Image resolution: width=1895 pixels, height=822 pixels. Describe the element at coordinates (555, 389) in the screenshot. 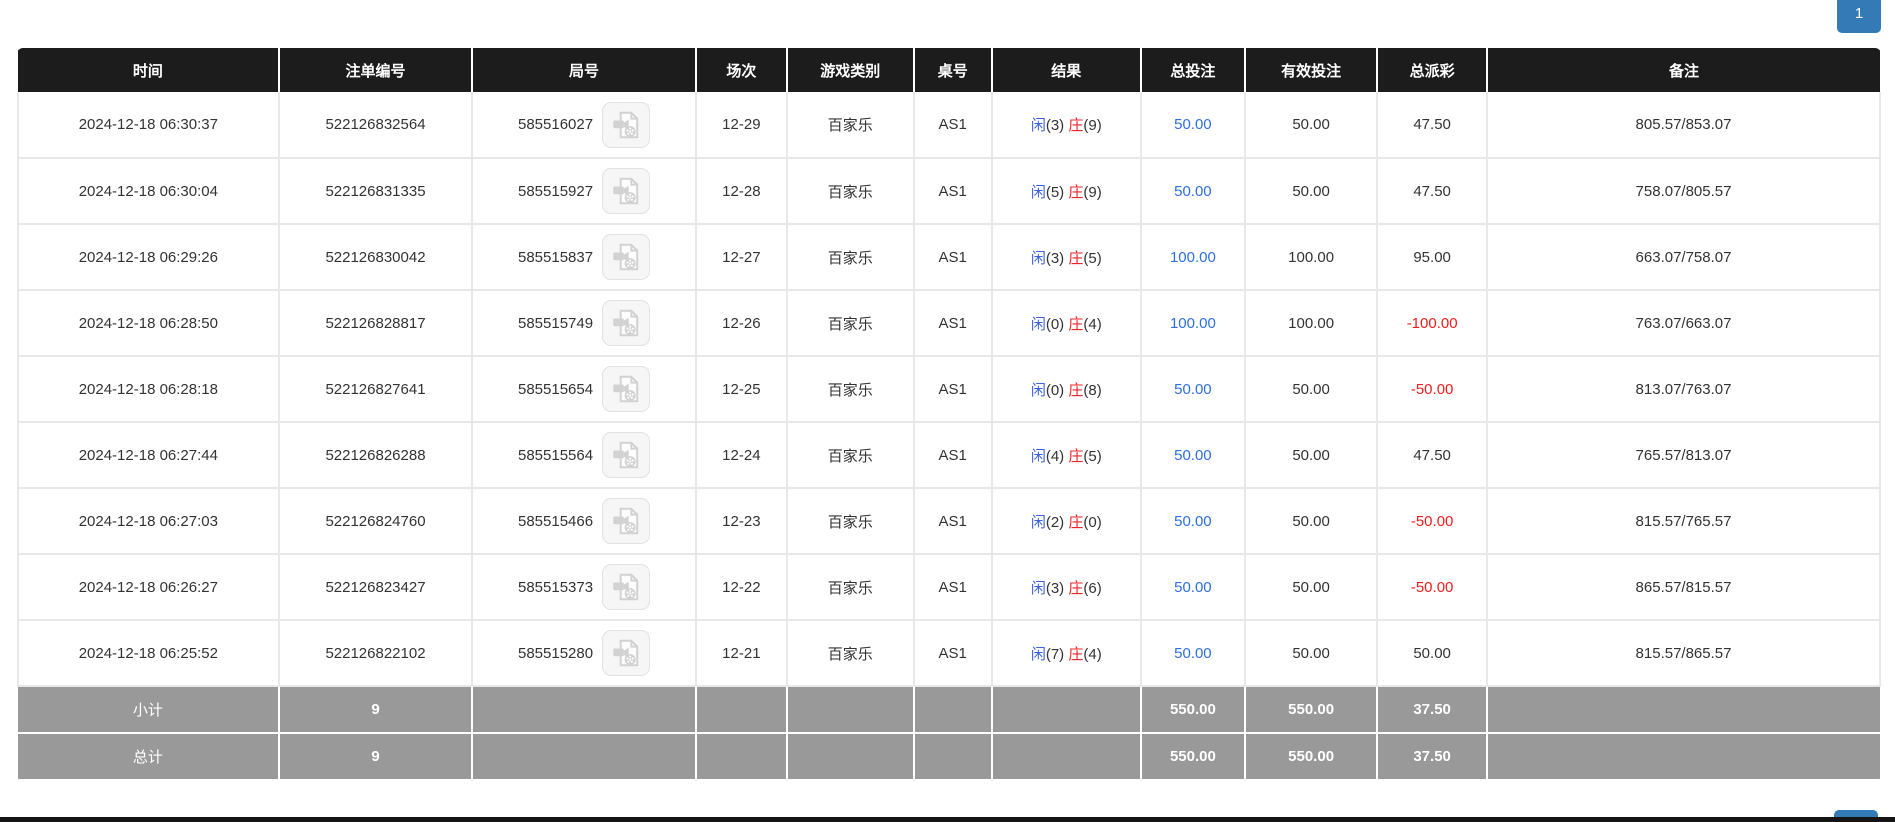

I see `round-number: 585515654` at that location.